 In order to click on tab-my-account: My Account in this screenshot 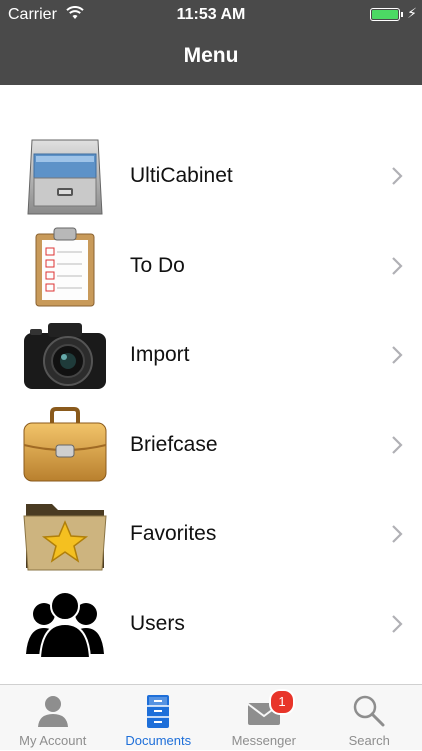, I will do `click(53, 718)`.